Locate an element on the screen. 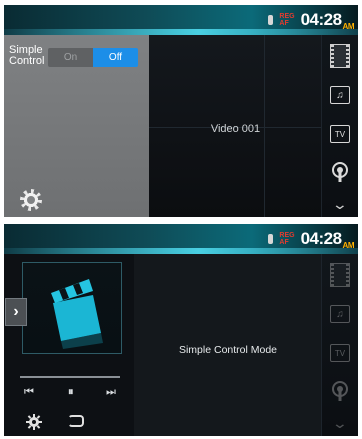 The image size is (362, 439). simple-control-mode-label: Simple Control Mode is located at coordinates (228, 350).